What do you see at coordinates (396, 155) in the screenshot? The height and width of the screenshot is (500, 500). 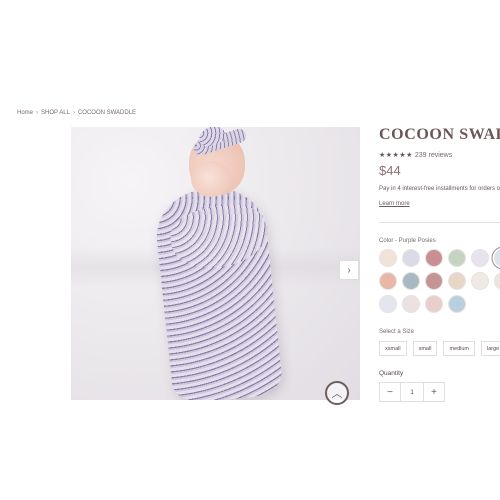 I see `star-rating-icon: ★★★★★` at bounding box center [396, 155].